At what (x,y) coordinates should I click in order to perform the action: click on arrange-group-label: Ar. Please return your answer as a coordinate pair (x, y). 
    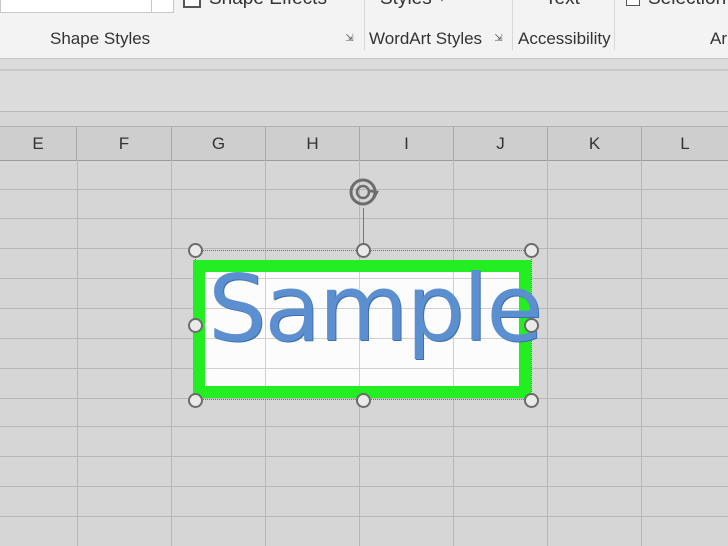
    Looking at the image, I should click on (718, 38).